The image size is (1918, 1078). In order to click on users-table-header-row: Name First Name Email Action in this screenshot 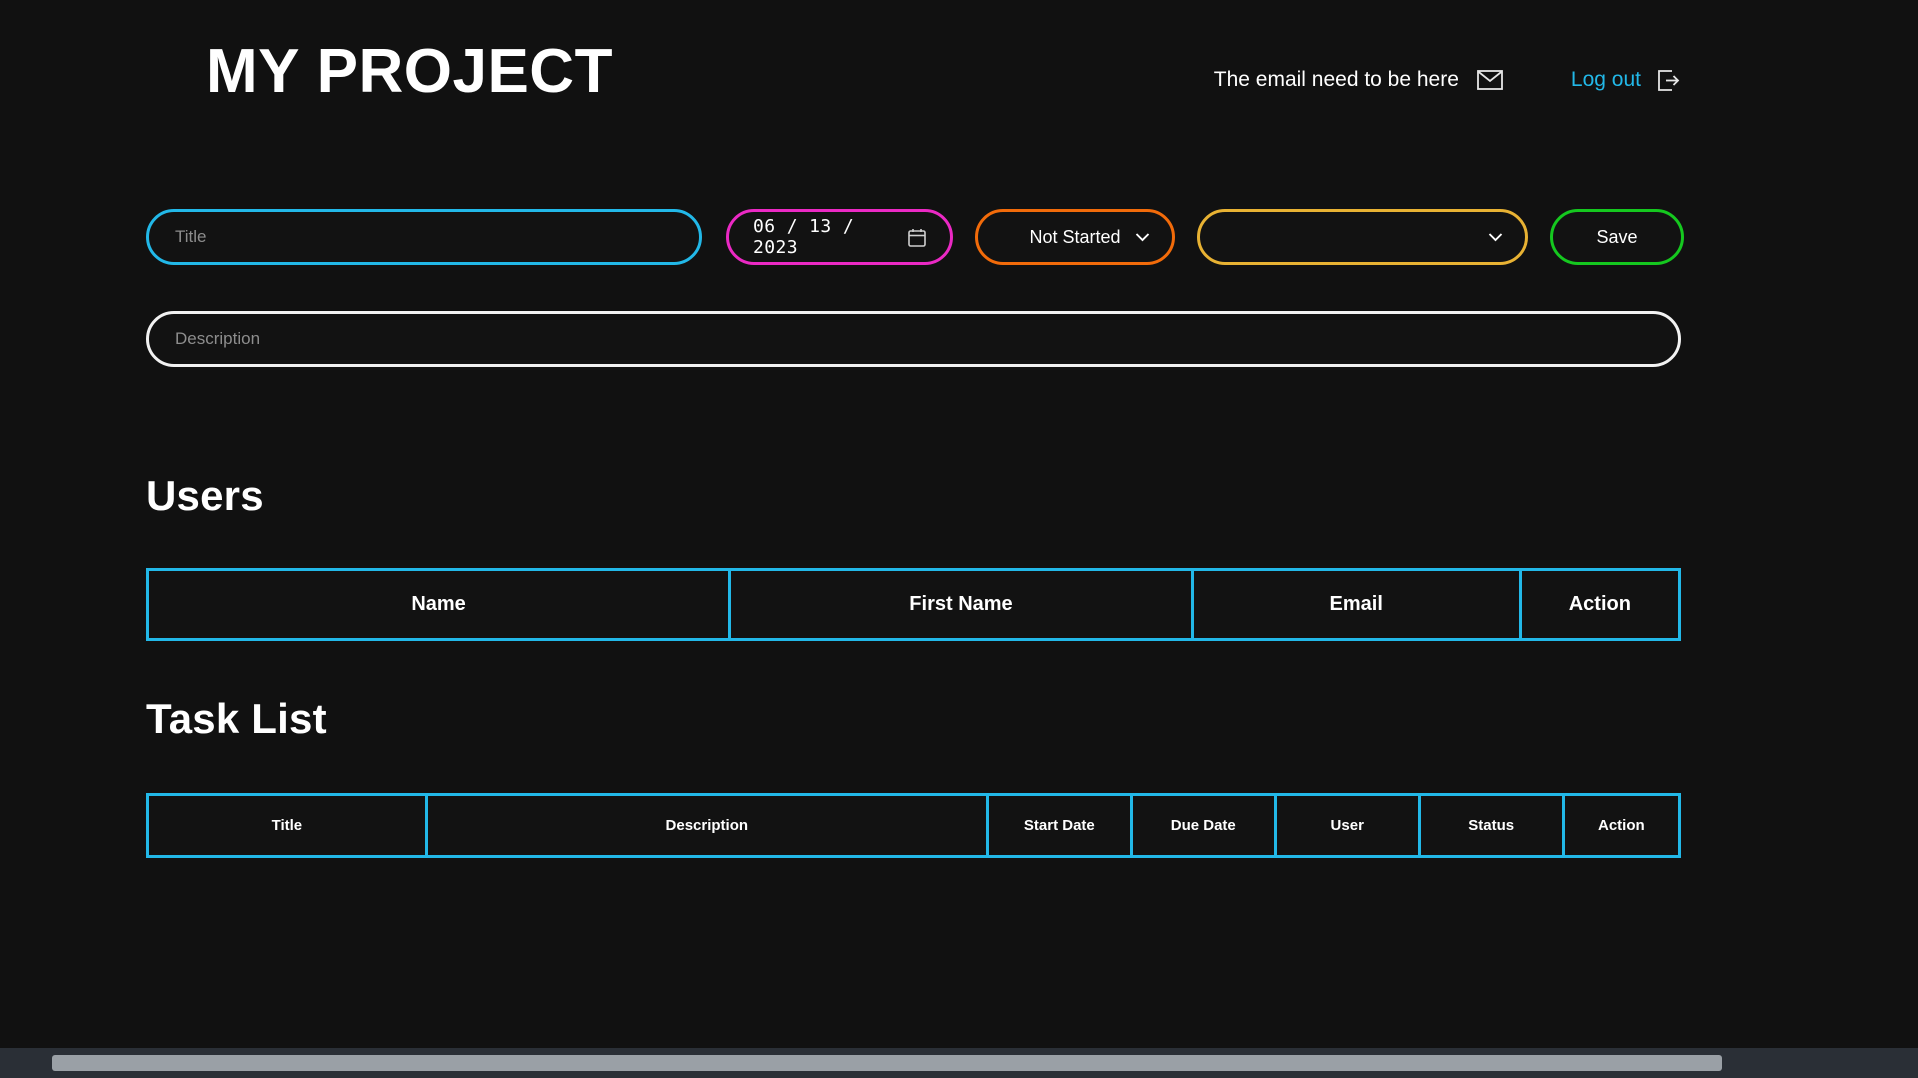, I will do `click(913, 604)`.